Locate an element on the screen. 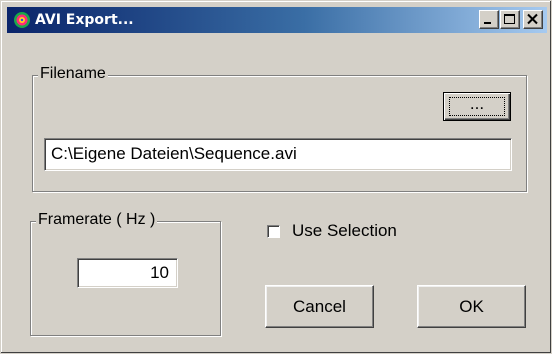 This screenshot has height=354, width=552. framerate-group-label: Framerate ( Hz ) is located at coordinates (97, 220).